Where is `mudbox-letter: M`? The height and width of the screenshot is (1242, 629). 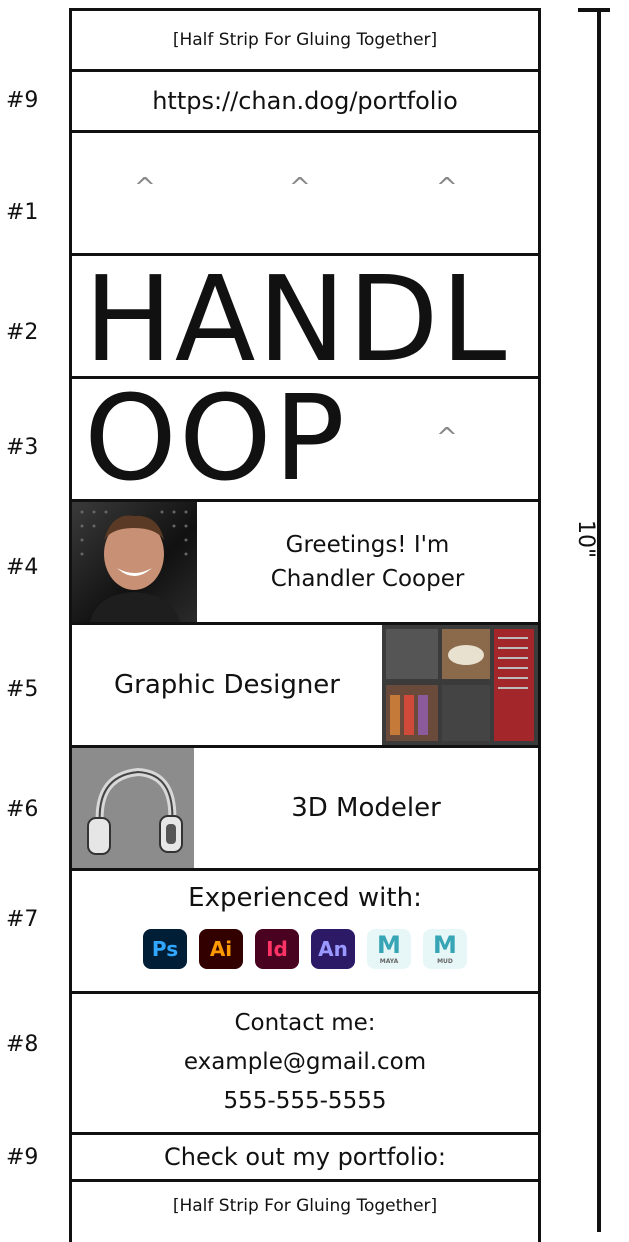
mudbox-letter: M is located at coordinates (445, 945).